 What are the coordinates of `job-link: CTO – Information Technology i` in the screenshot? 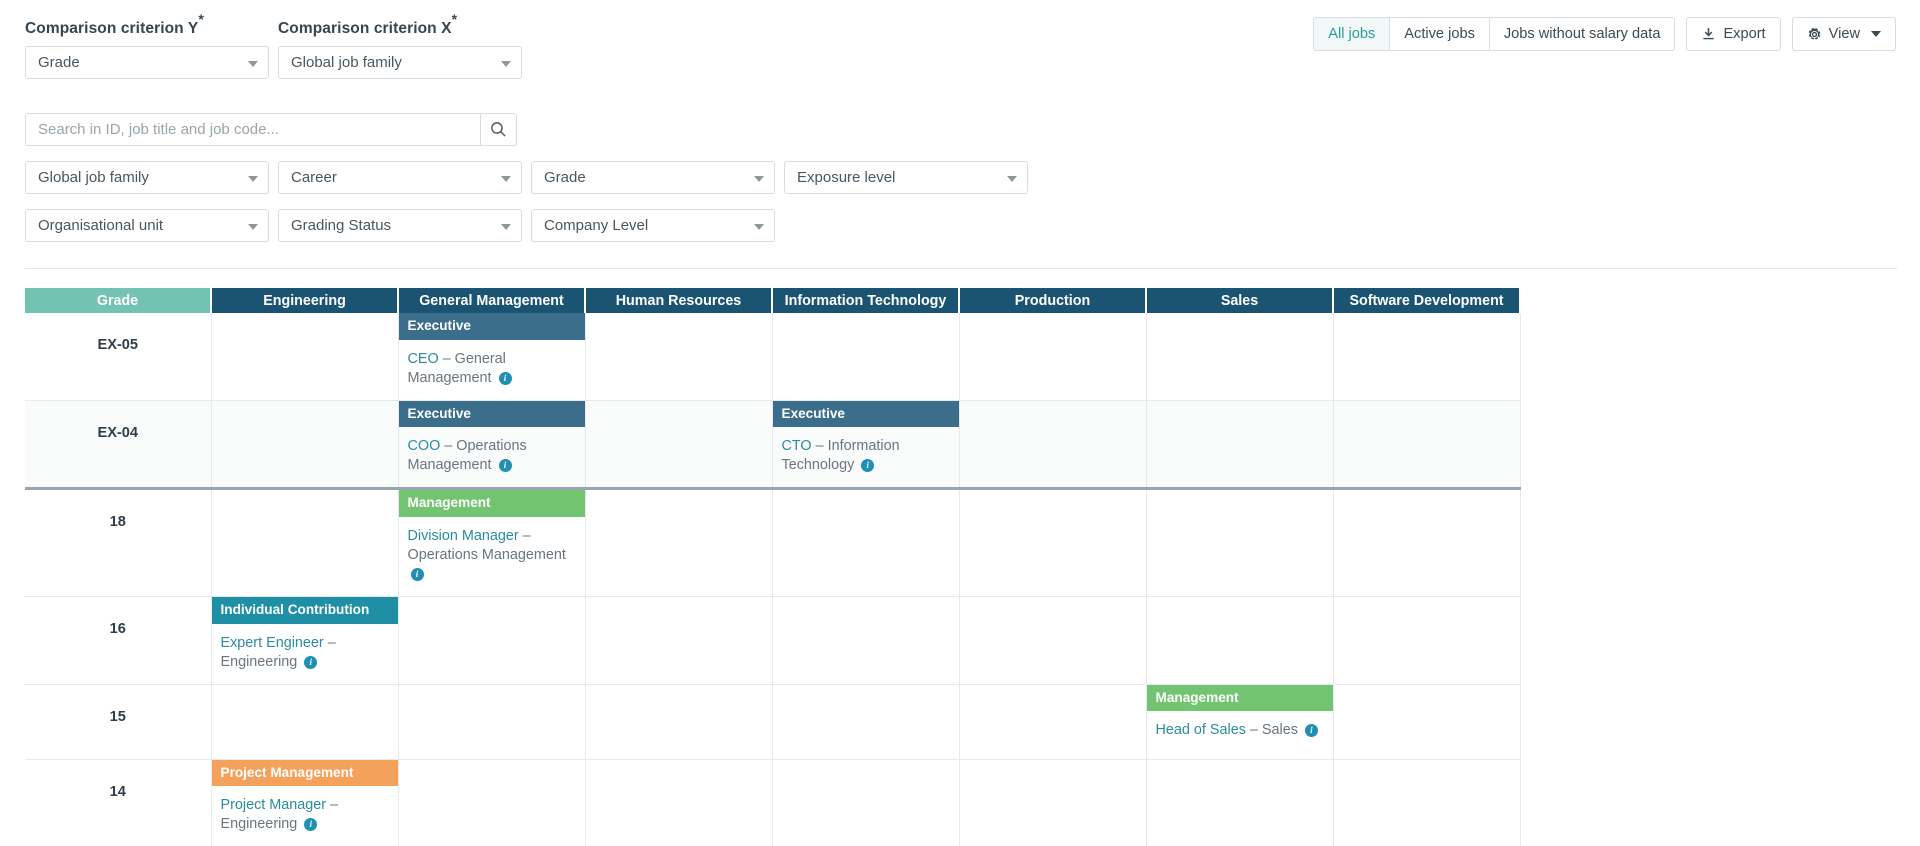 It's located at (866, 457).